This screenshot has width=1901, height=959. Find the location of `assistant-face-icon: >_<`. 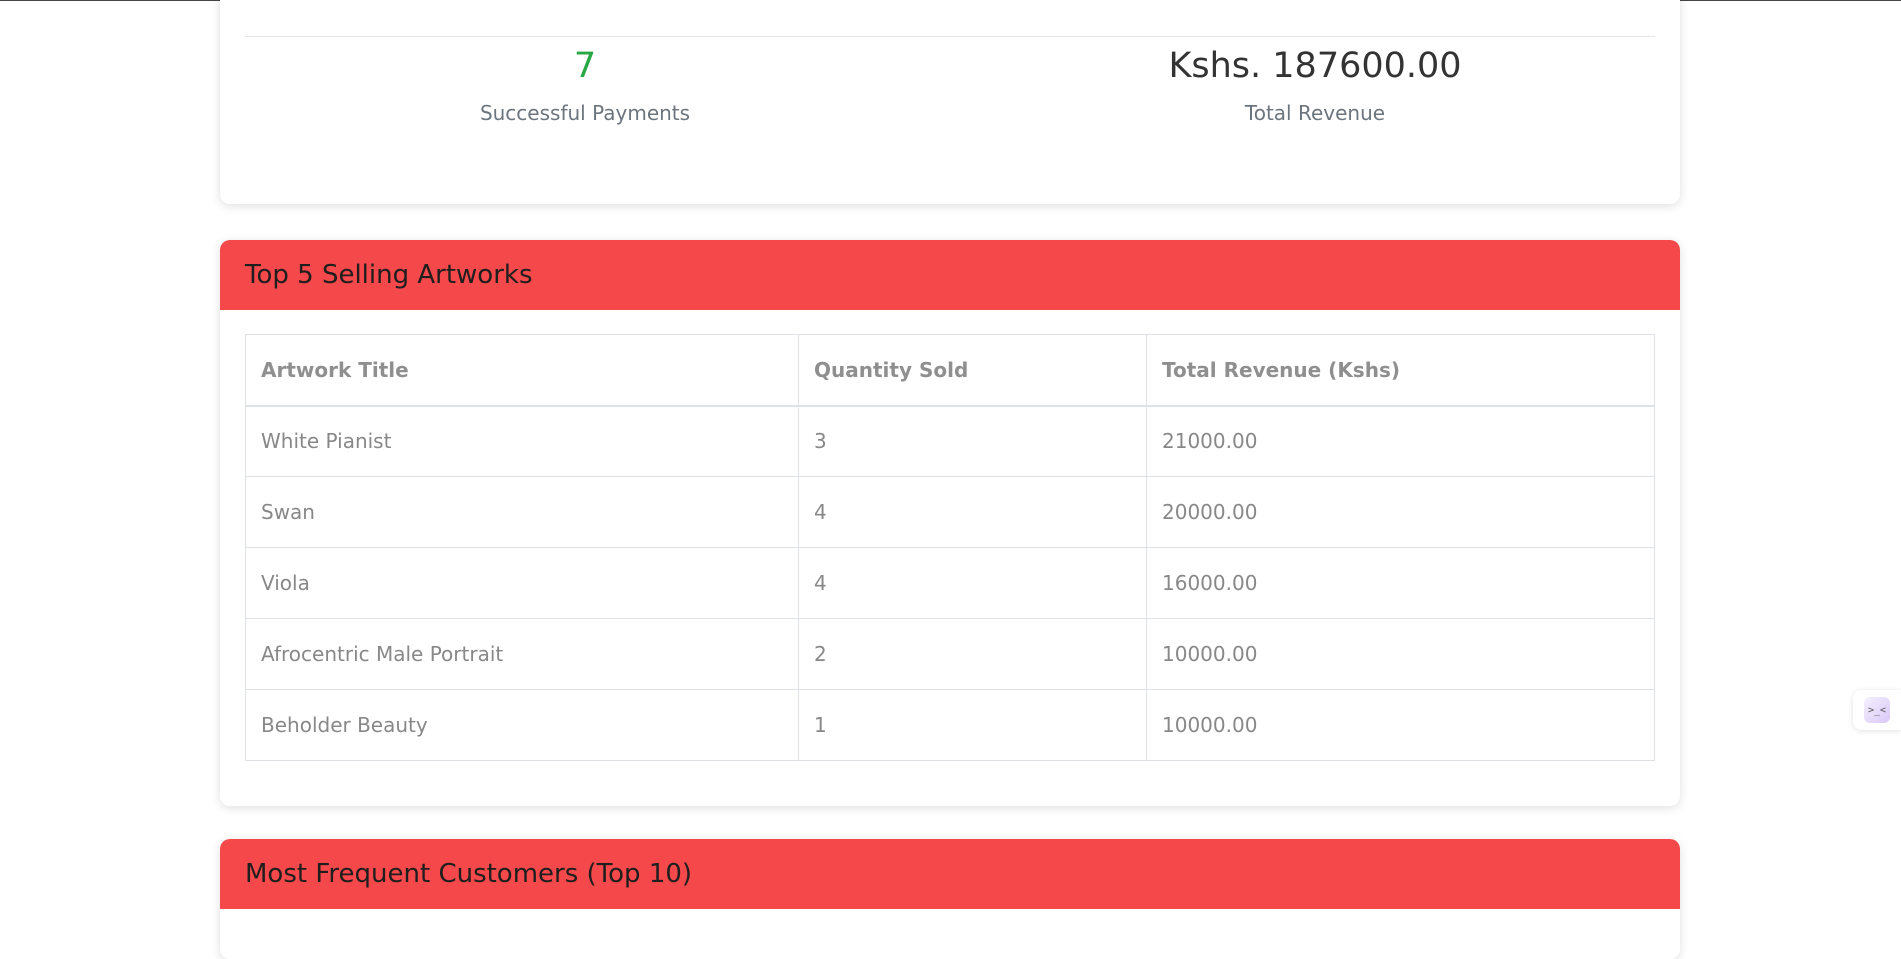

assistant-face-icon: >_< is located at coordinates (1877, 710).